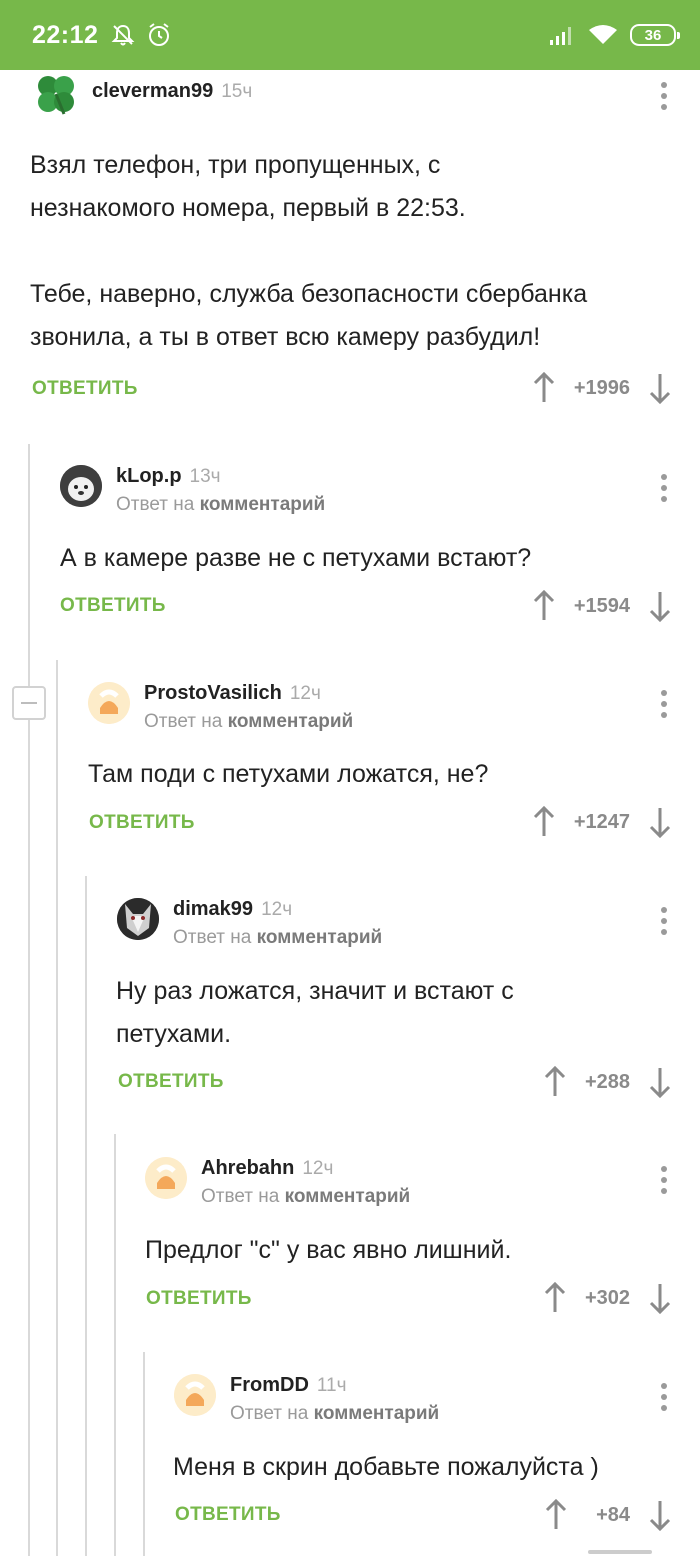  I want to click on husky-avatar, so click(138, 919).